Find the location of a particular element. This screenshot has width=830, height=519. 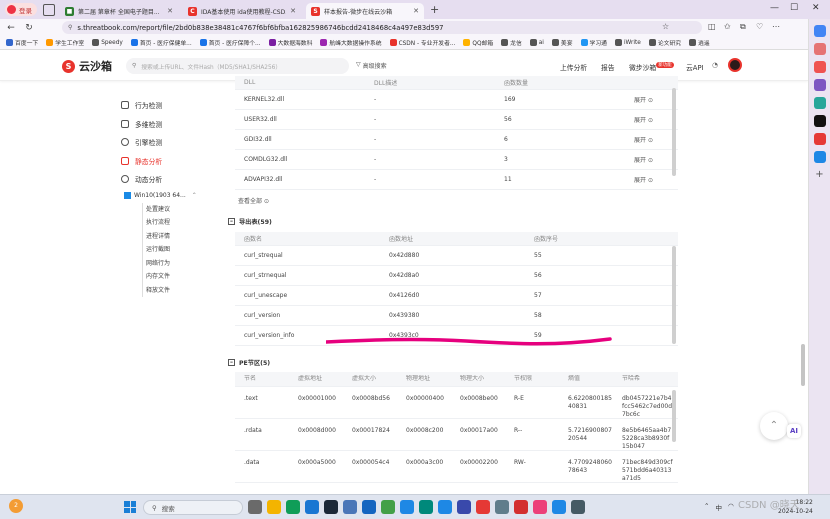

exports-section-header: – 导出表(59) is located at coordinates (250, 221).